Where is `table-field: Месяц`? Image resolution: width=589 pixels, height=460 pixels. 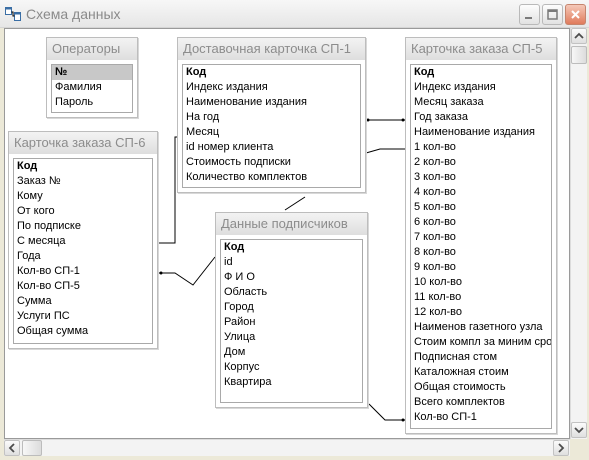
table-field: Месяц is located at coordinates (271, 132).